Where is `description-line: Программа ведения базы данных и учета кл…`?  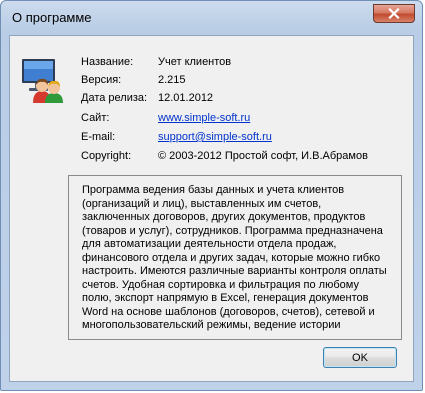
description-line: Программа ведения базы данных и учета кл… is located at coordinates (213, 190).